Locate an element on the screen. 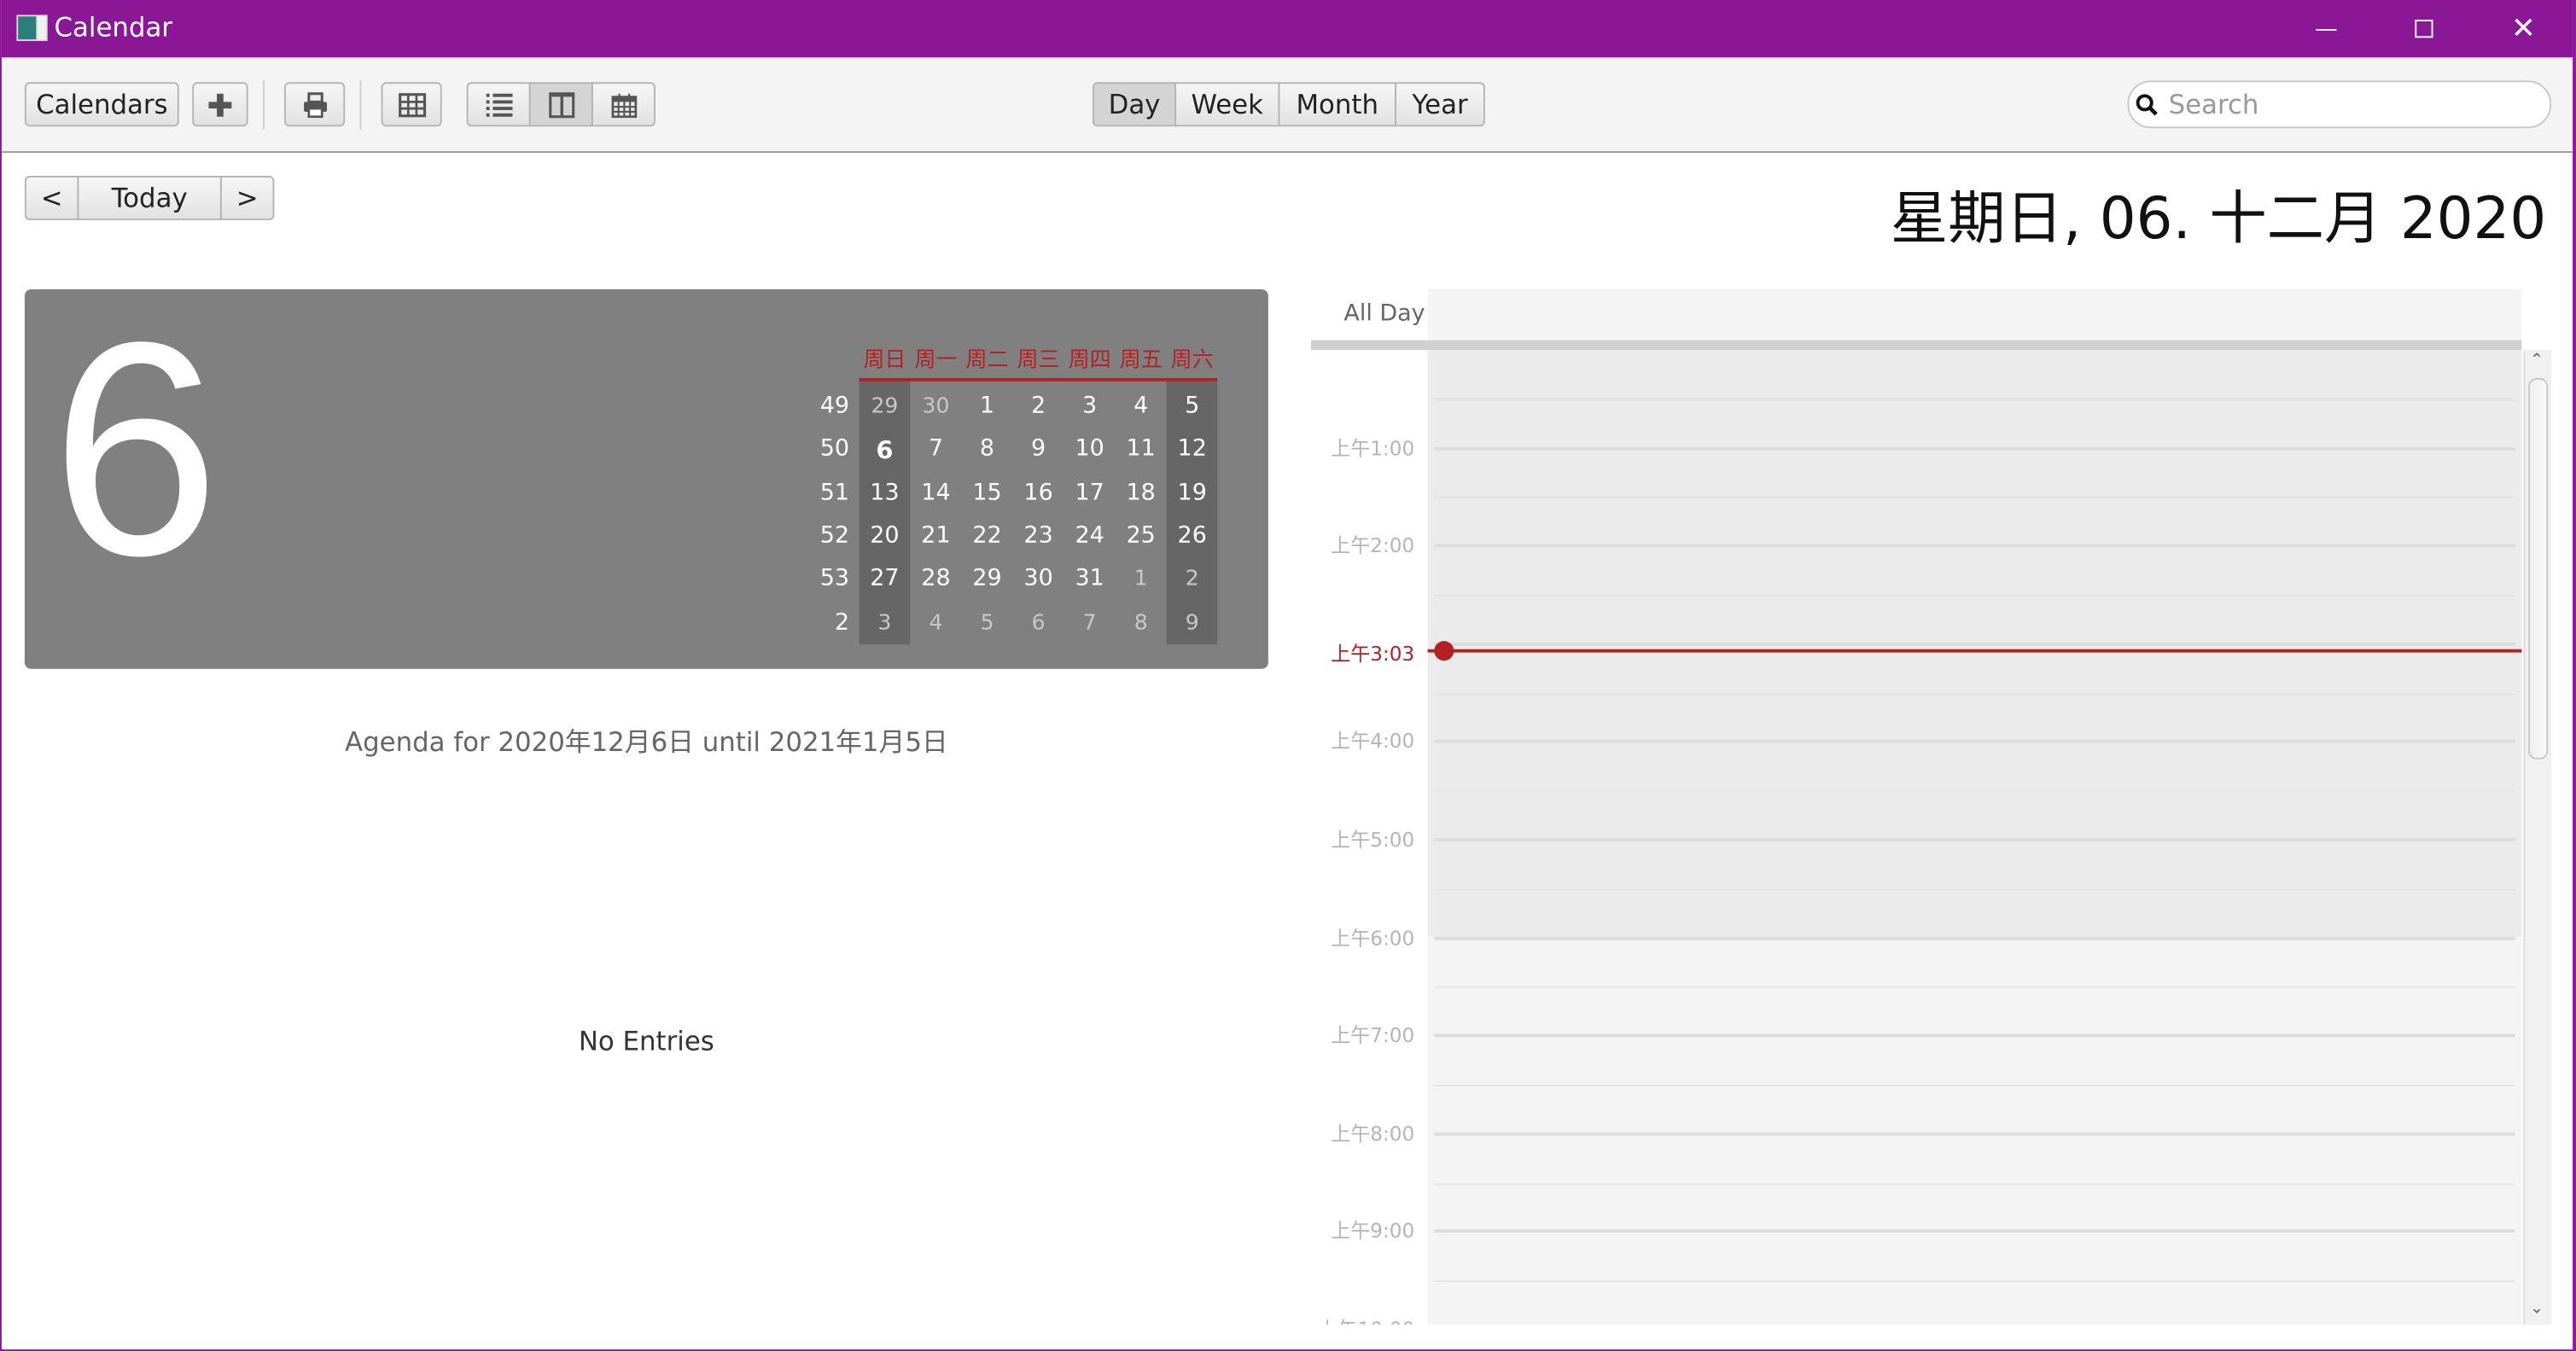  list-view-button is located at coordinates (498, 104).